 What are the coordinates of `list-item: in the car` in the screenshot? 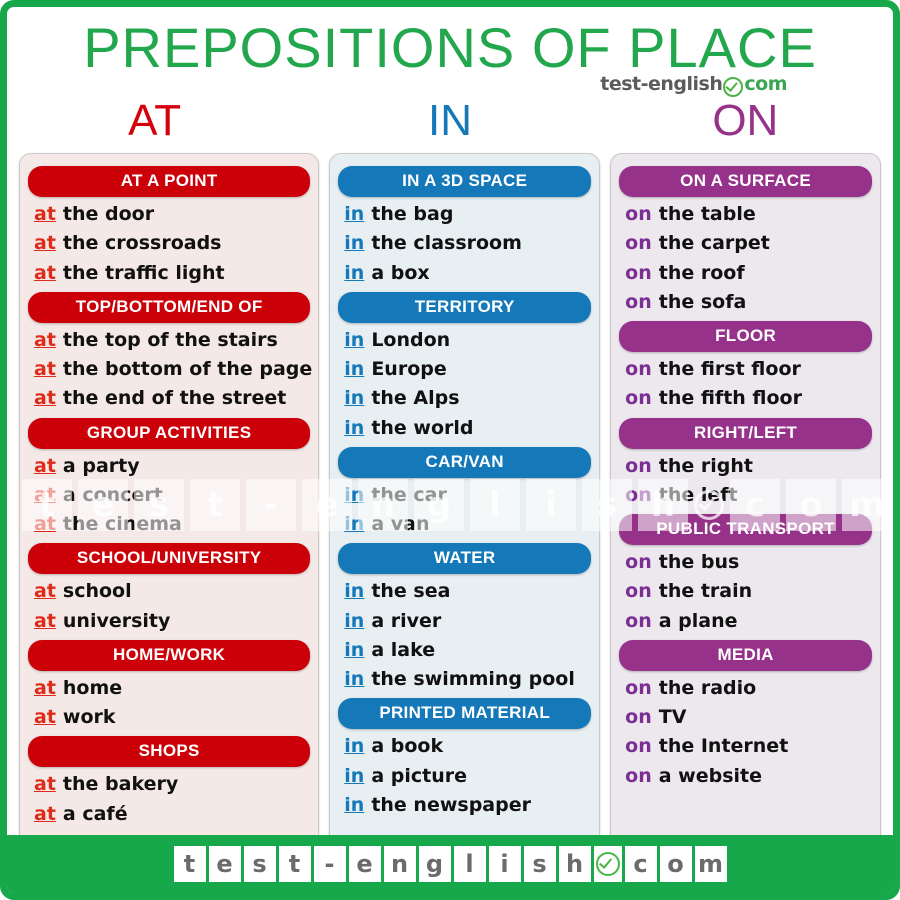 It's located at (464, 495).